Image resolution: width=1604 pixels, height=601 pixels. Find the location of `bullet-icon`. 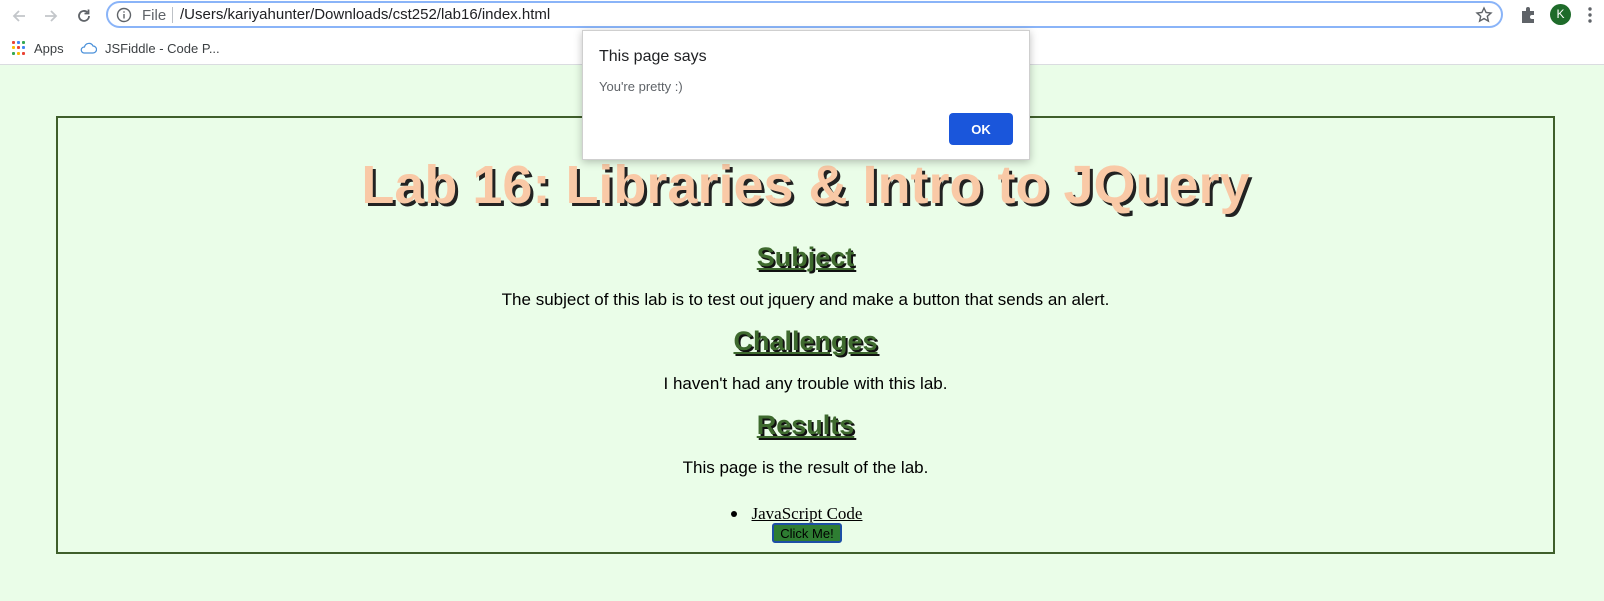

bullet-icon is located at coordinates (733, 514).